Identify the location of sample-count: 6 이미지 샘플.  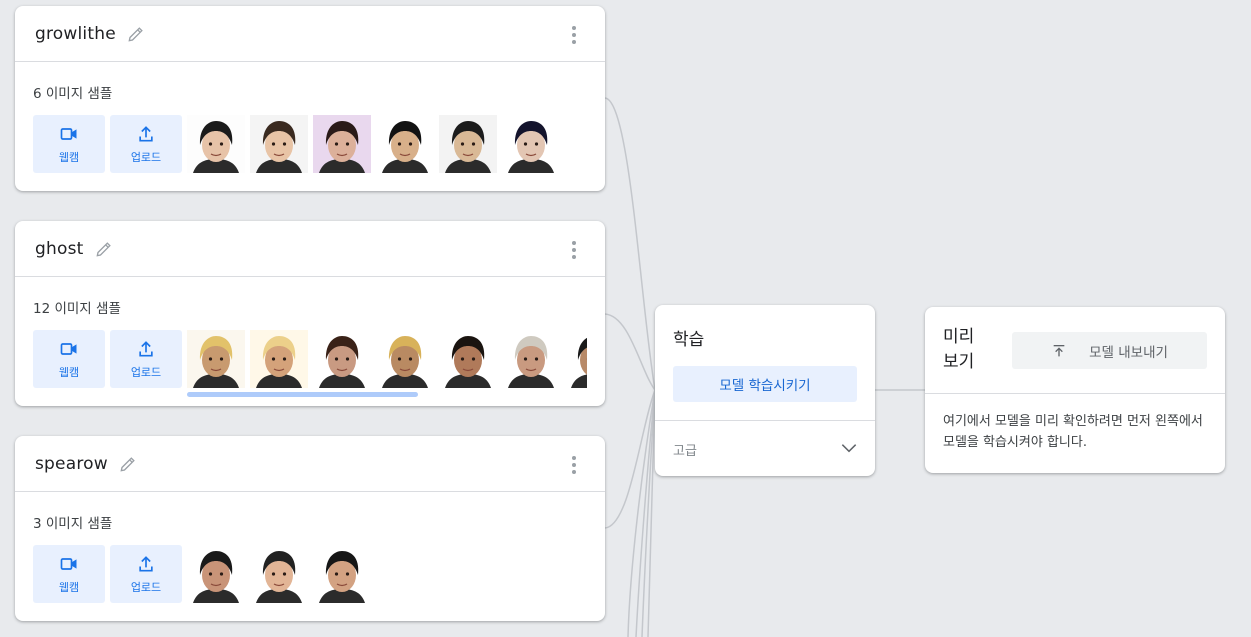
(73, 94).